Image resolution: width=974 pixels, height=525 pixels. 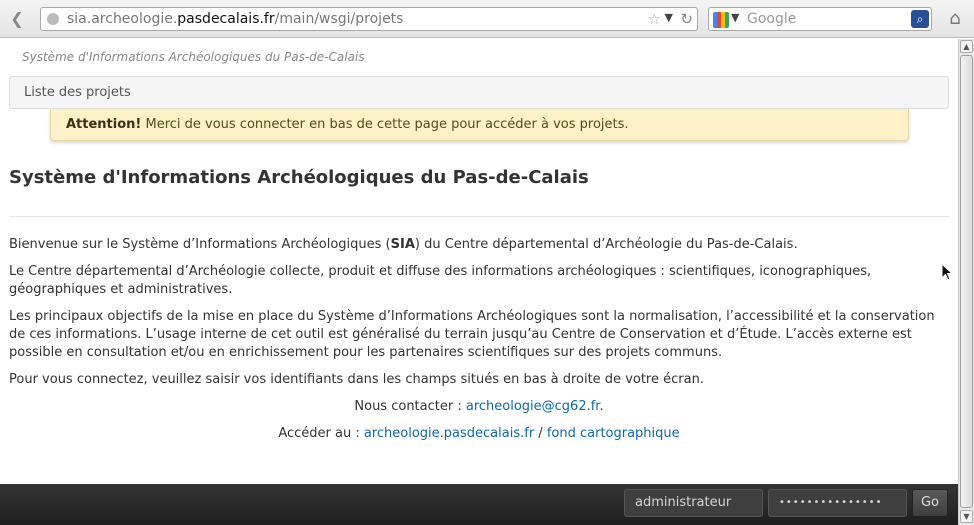 What do you see at coordinates (402, 244) in the screenshot?
I see `p1-sia: SIA` at bounding box center [402, 244].